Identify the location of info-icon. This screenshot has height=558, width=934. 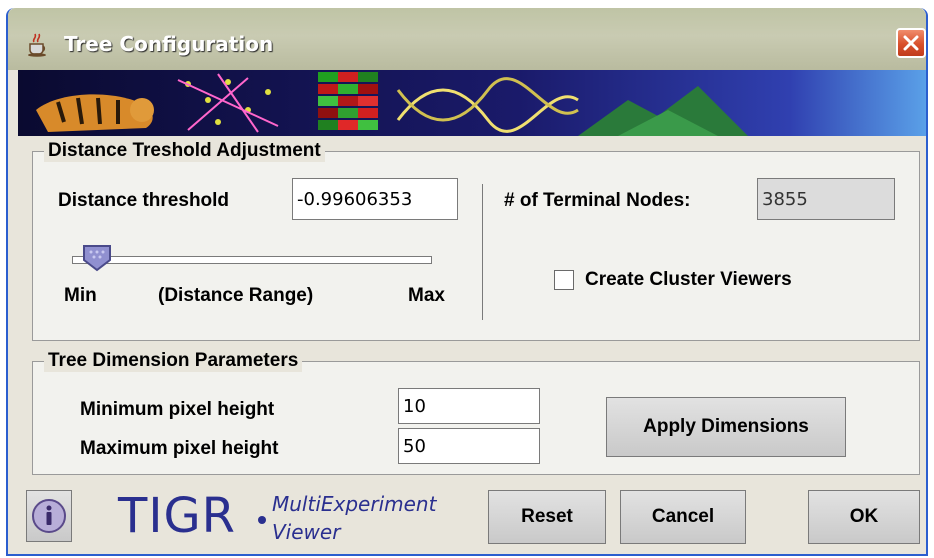
(49, 516).